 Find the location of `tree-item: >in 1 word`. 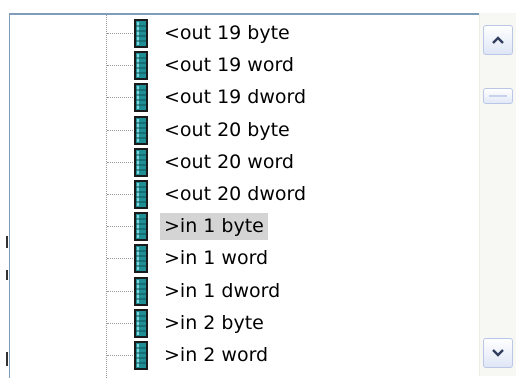

tree-item: >in 1 word is located at coordinates (245, 258).